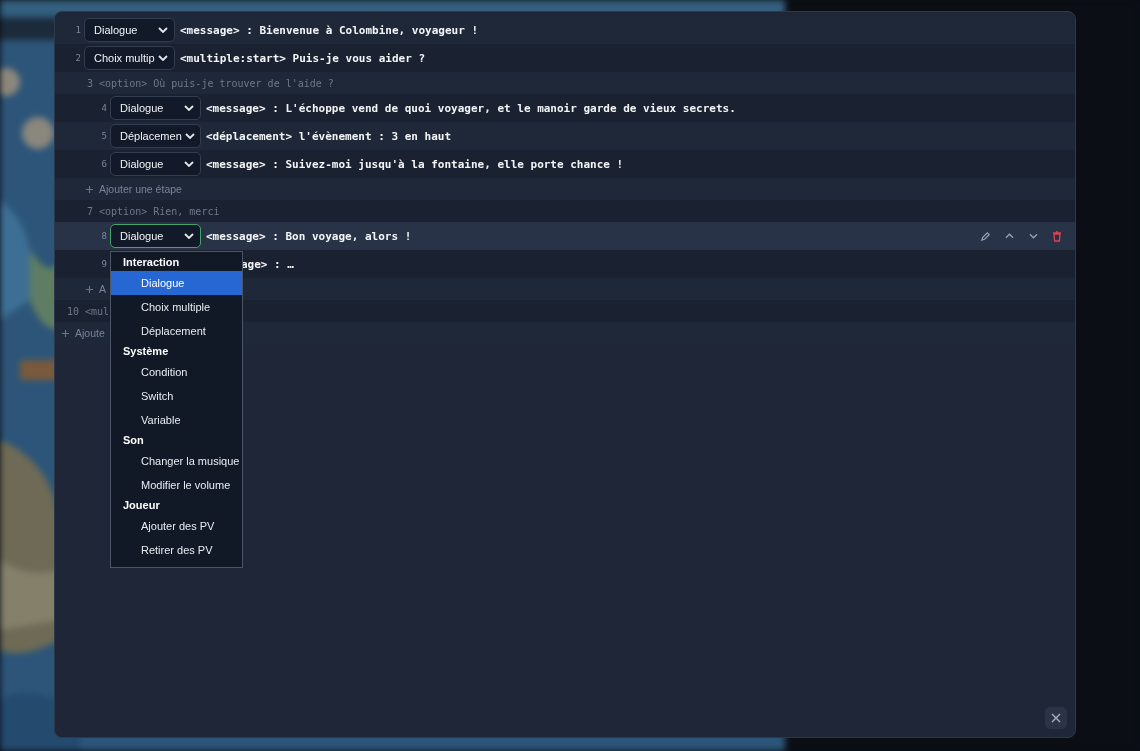  Describe the element at coordinates (176, 331) in the screenshot. I see `menu-item: Déplacement` at that location.